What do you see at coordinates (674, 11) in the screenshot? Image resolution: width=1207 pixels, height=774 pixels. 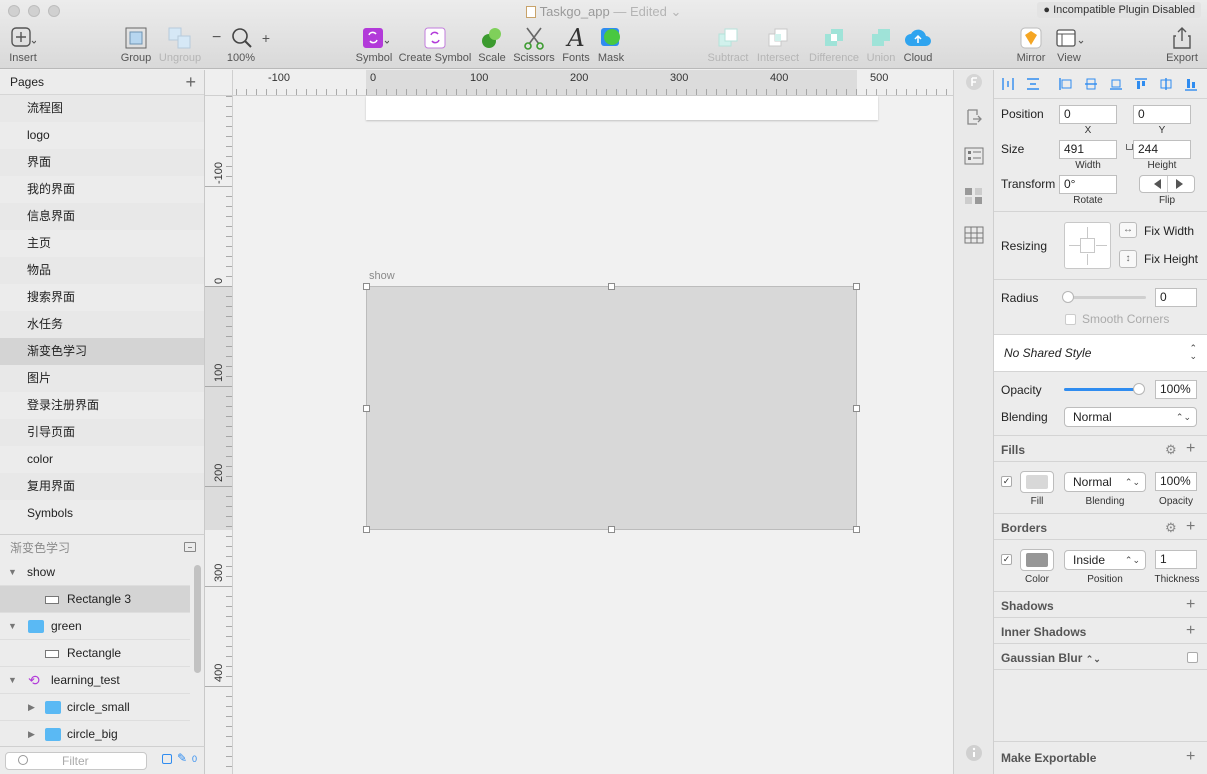 I see `chevron-down-icon: ⌄` at bounding box center [674, 11].